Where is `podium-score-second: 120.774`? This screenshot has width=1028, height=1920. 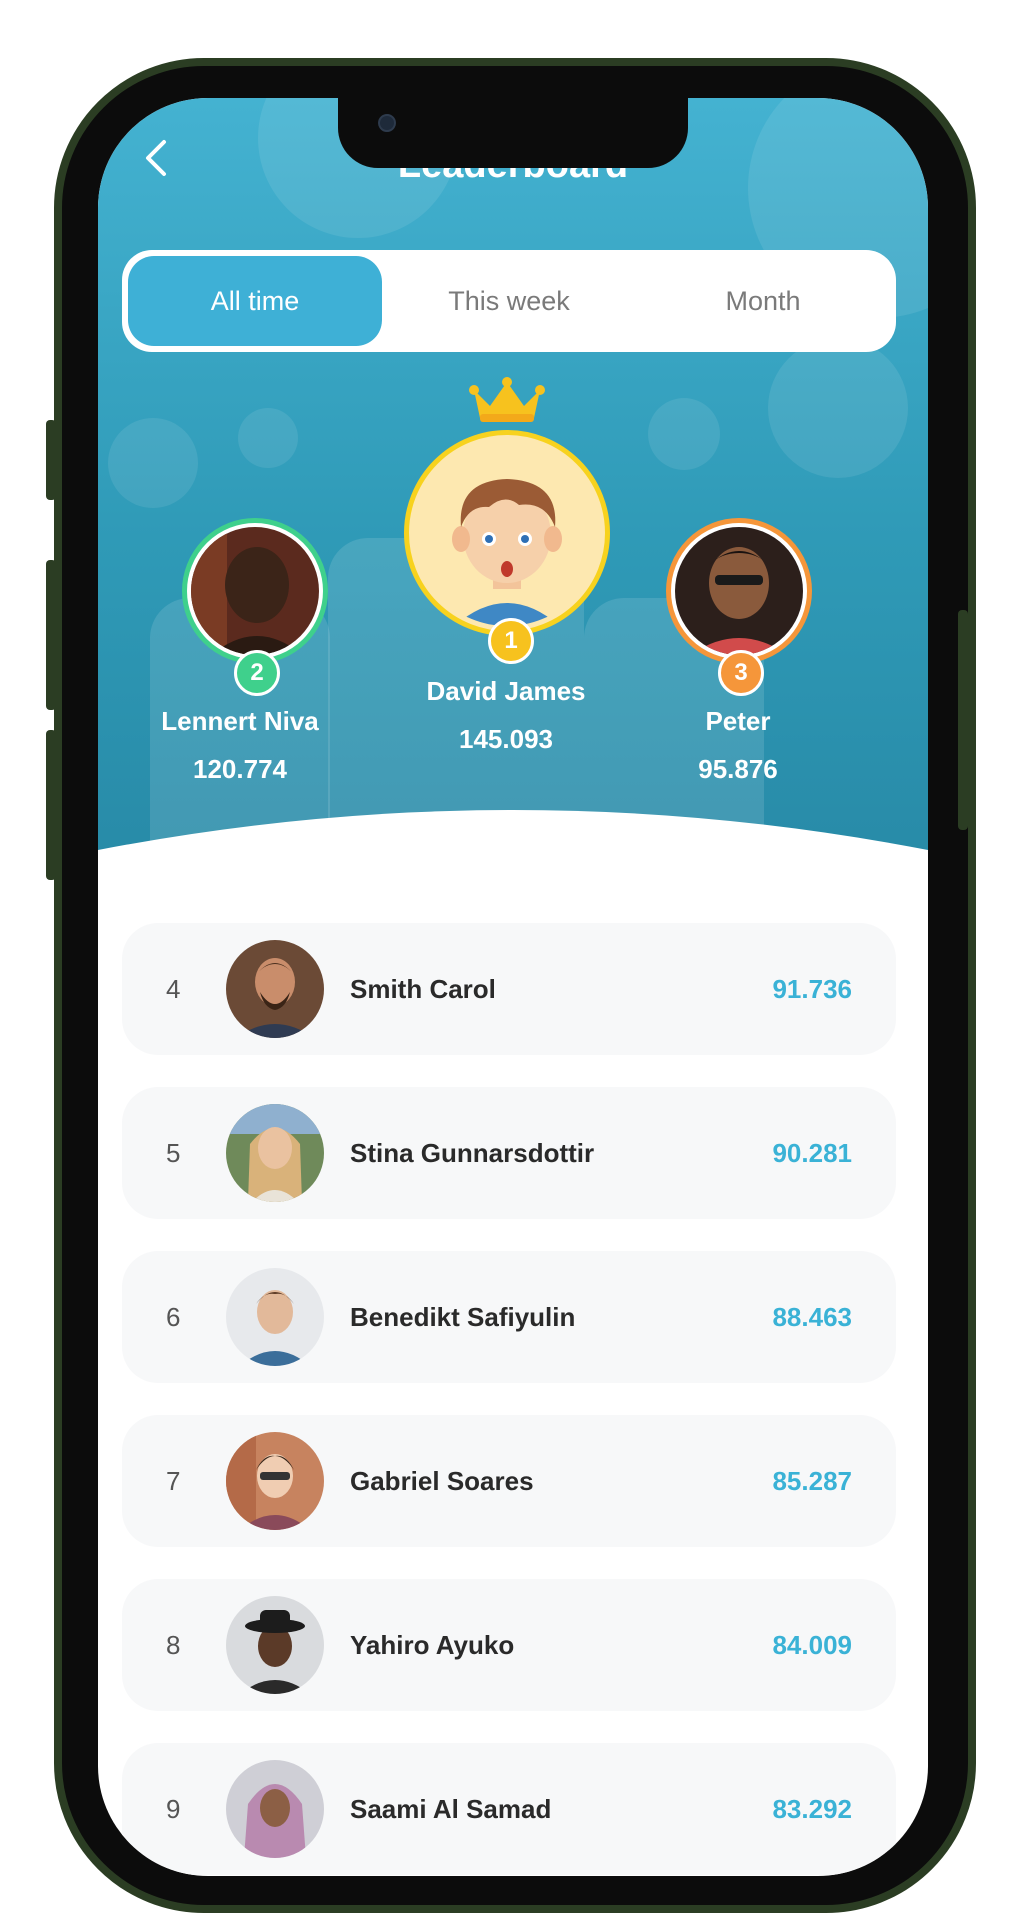
podium-score-second: 120.774 is located at coordinates (240, 769).